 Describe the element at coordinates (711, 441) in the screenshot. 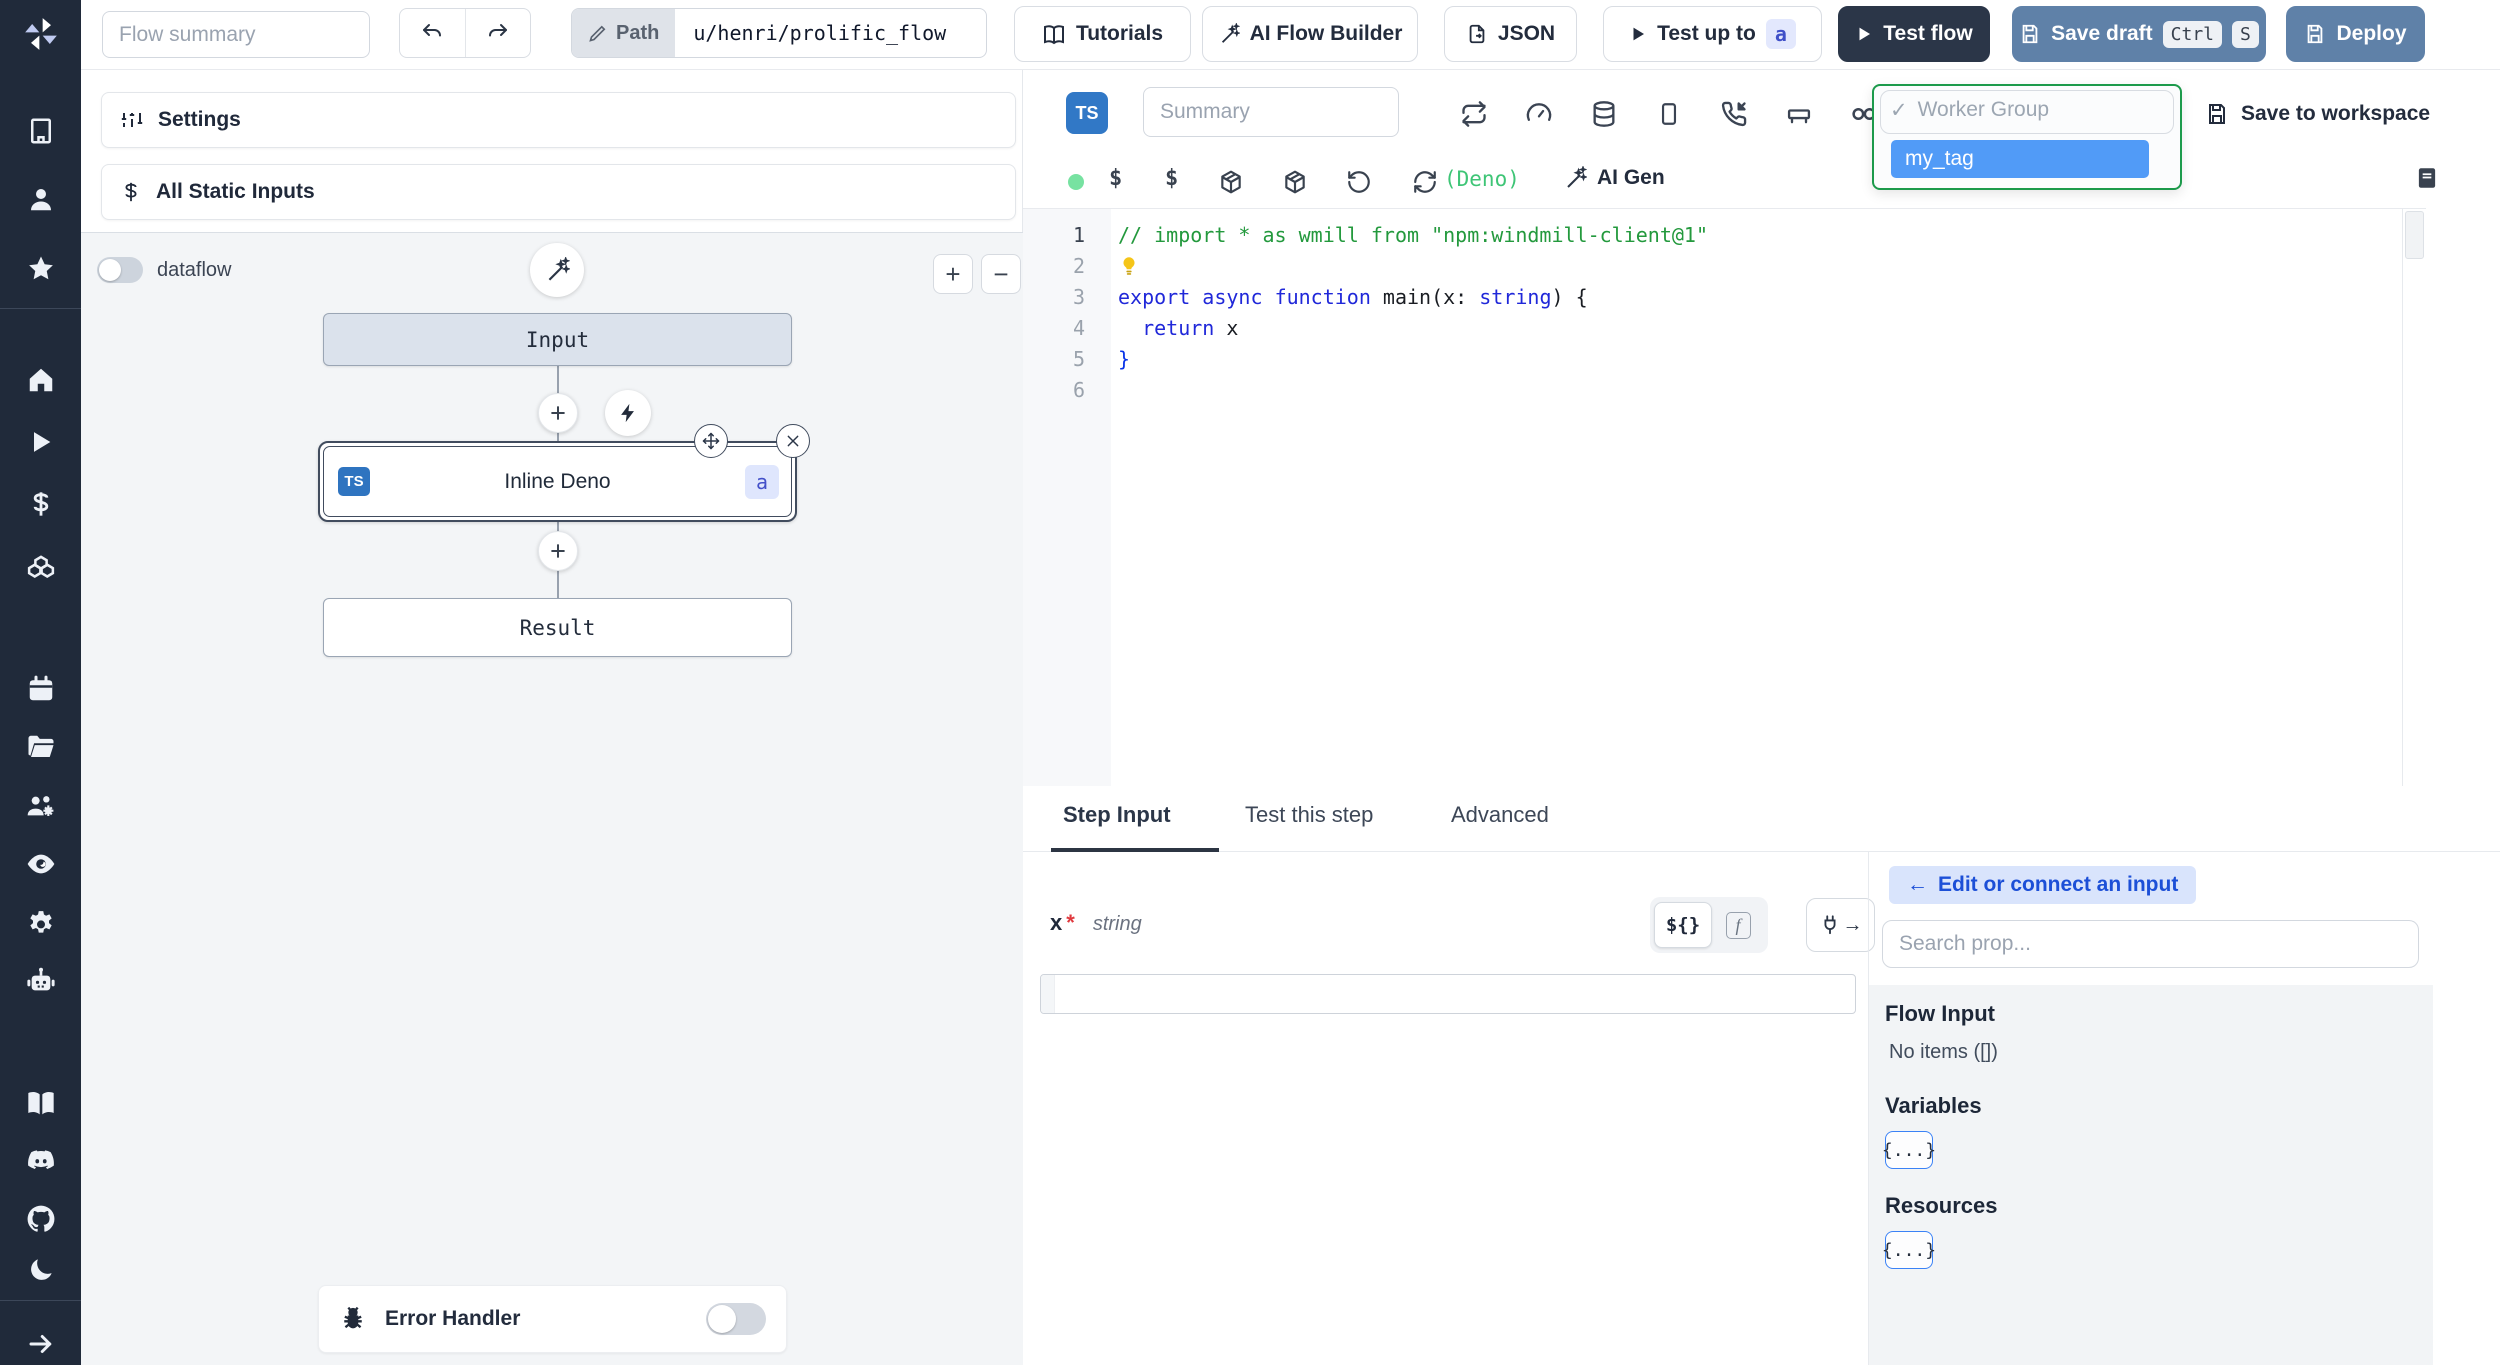

I see `move-step-button` at that location.